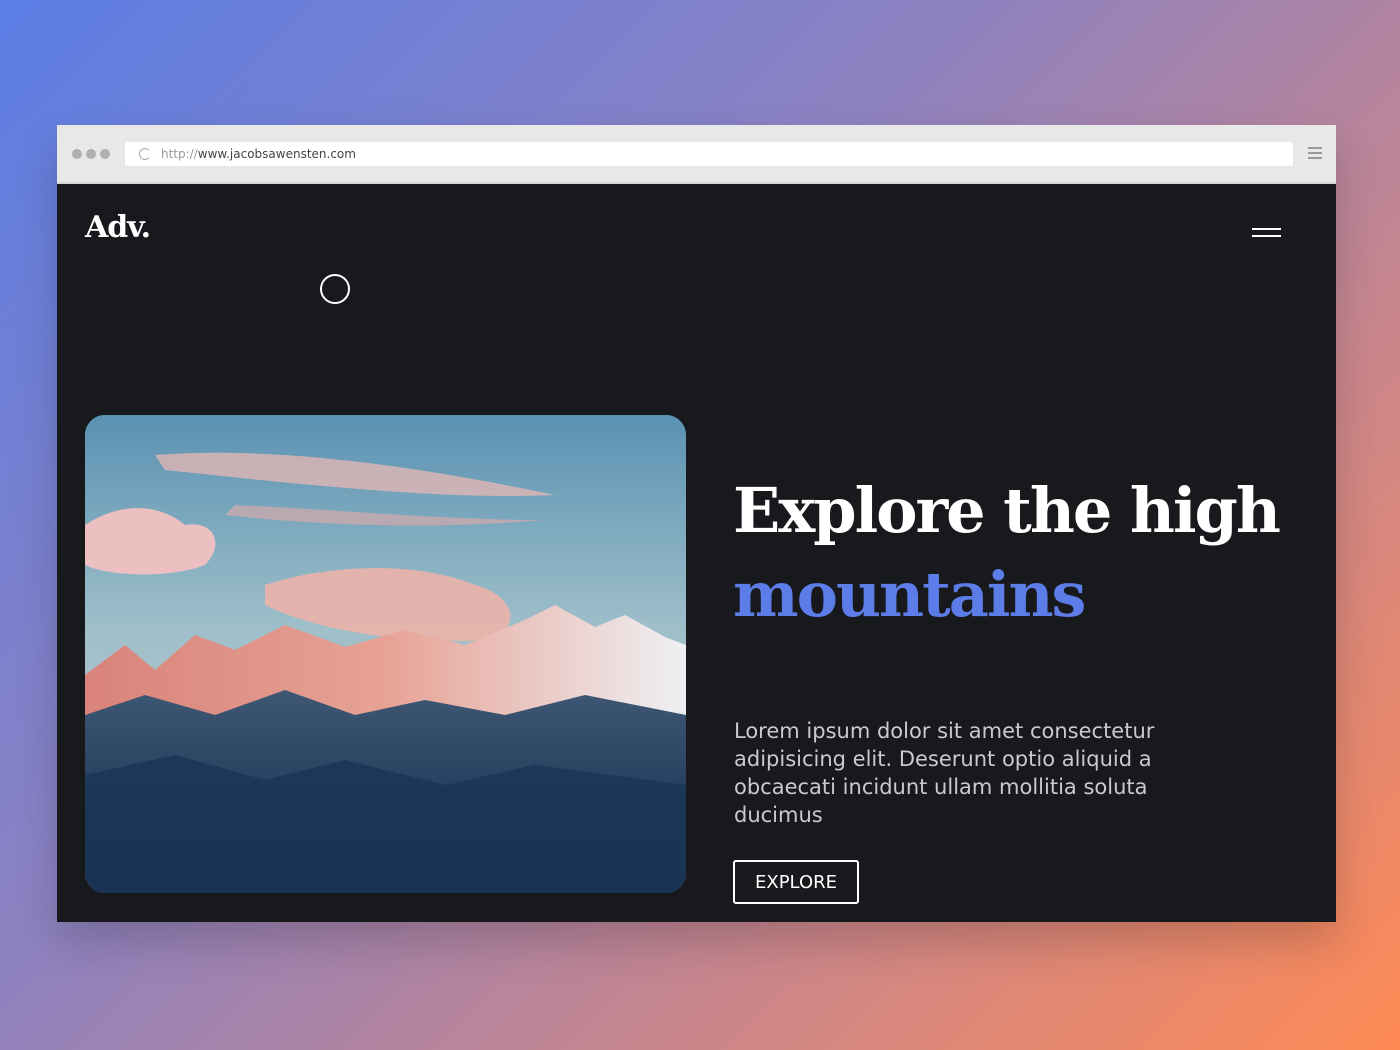  Describe the element at coordinates (796, 882) in the screenshot. I see `explore-button: EXPLORE` at that location.